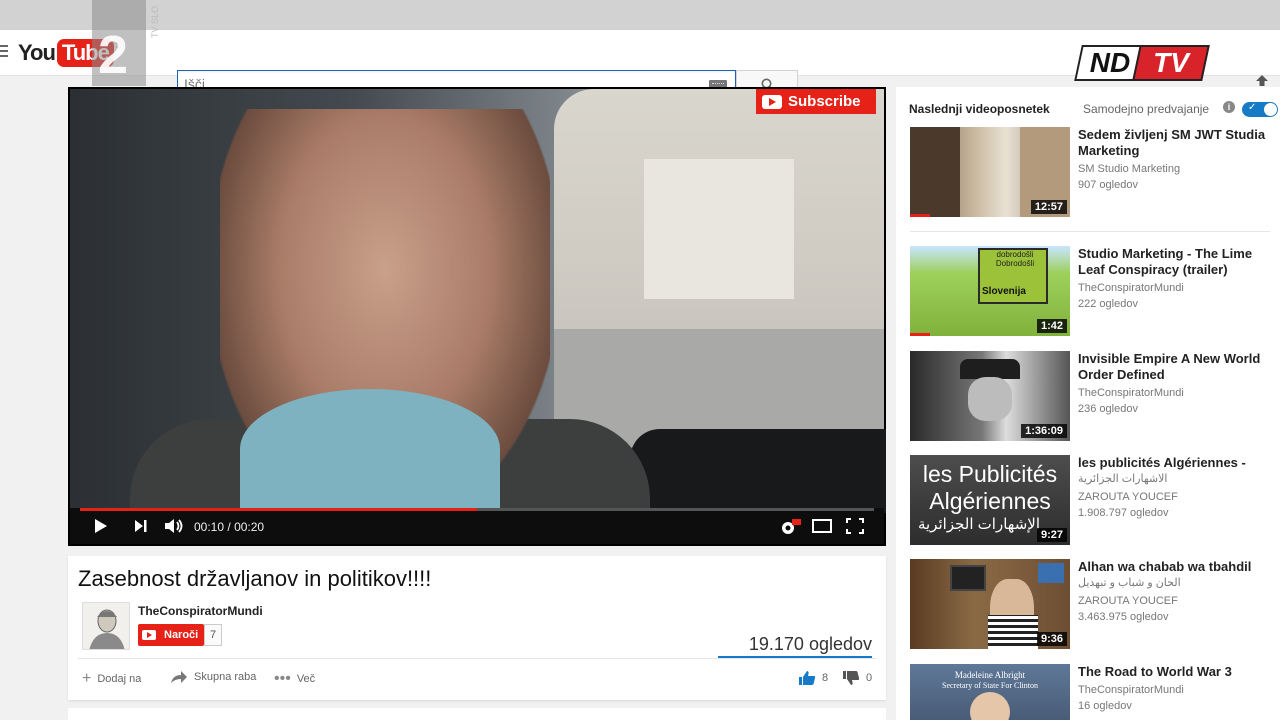  What do you see at coordinates (807, 678) in the screenshot?
I see `thumbs-up-icon` at bounding box center [807, 678].